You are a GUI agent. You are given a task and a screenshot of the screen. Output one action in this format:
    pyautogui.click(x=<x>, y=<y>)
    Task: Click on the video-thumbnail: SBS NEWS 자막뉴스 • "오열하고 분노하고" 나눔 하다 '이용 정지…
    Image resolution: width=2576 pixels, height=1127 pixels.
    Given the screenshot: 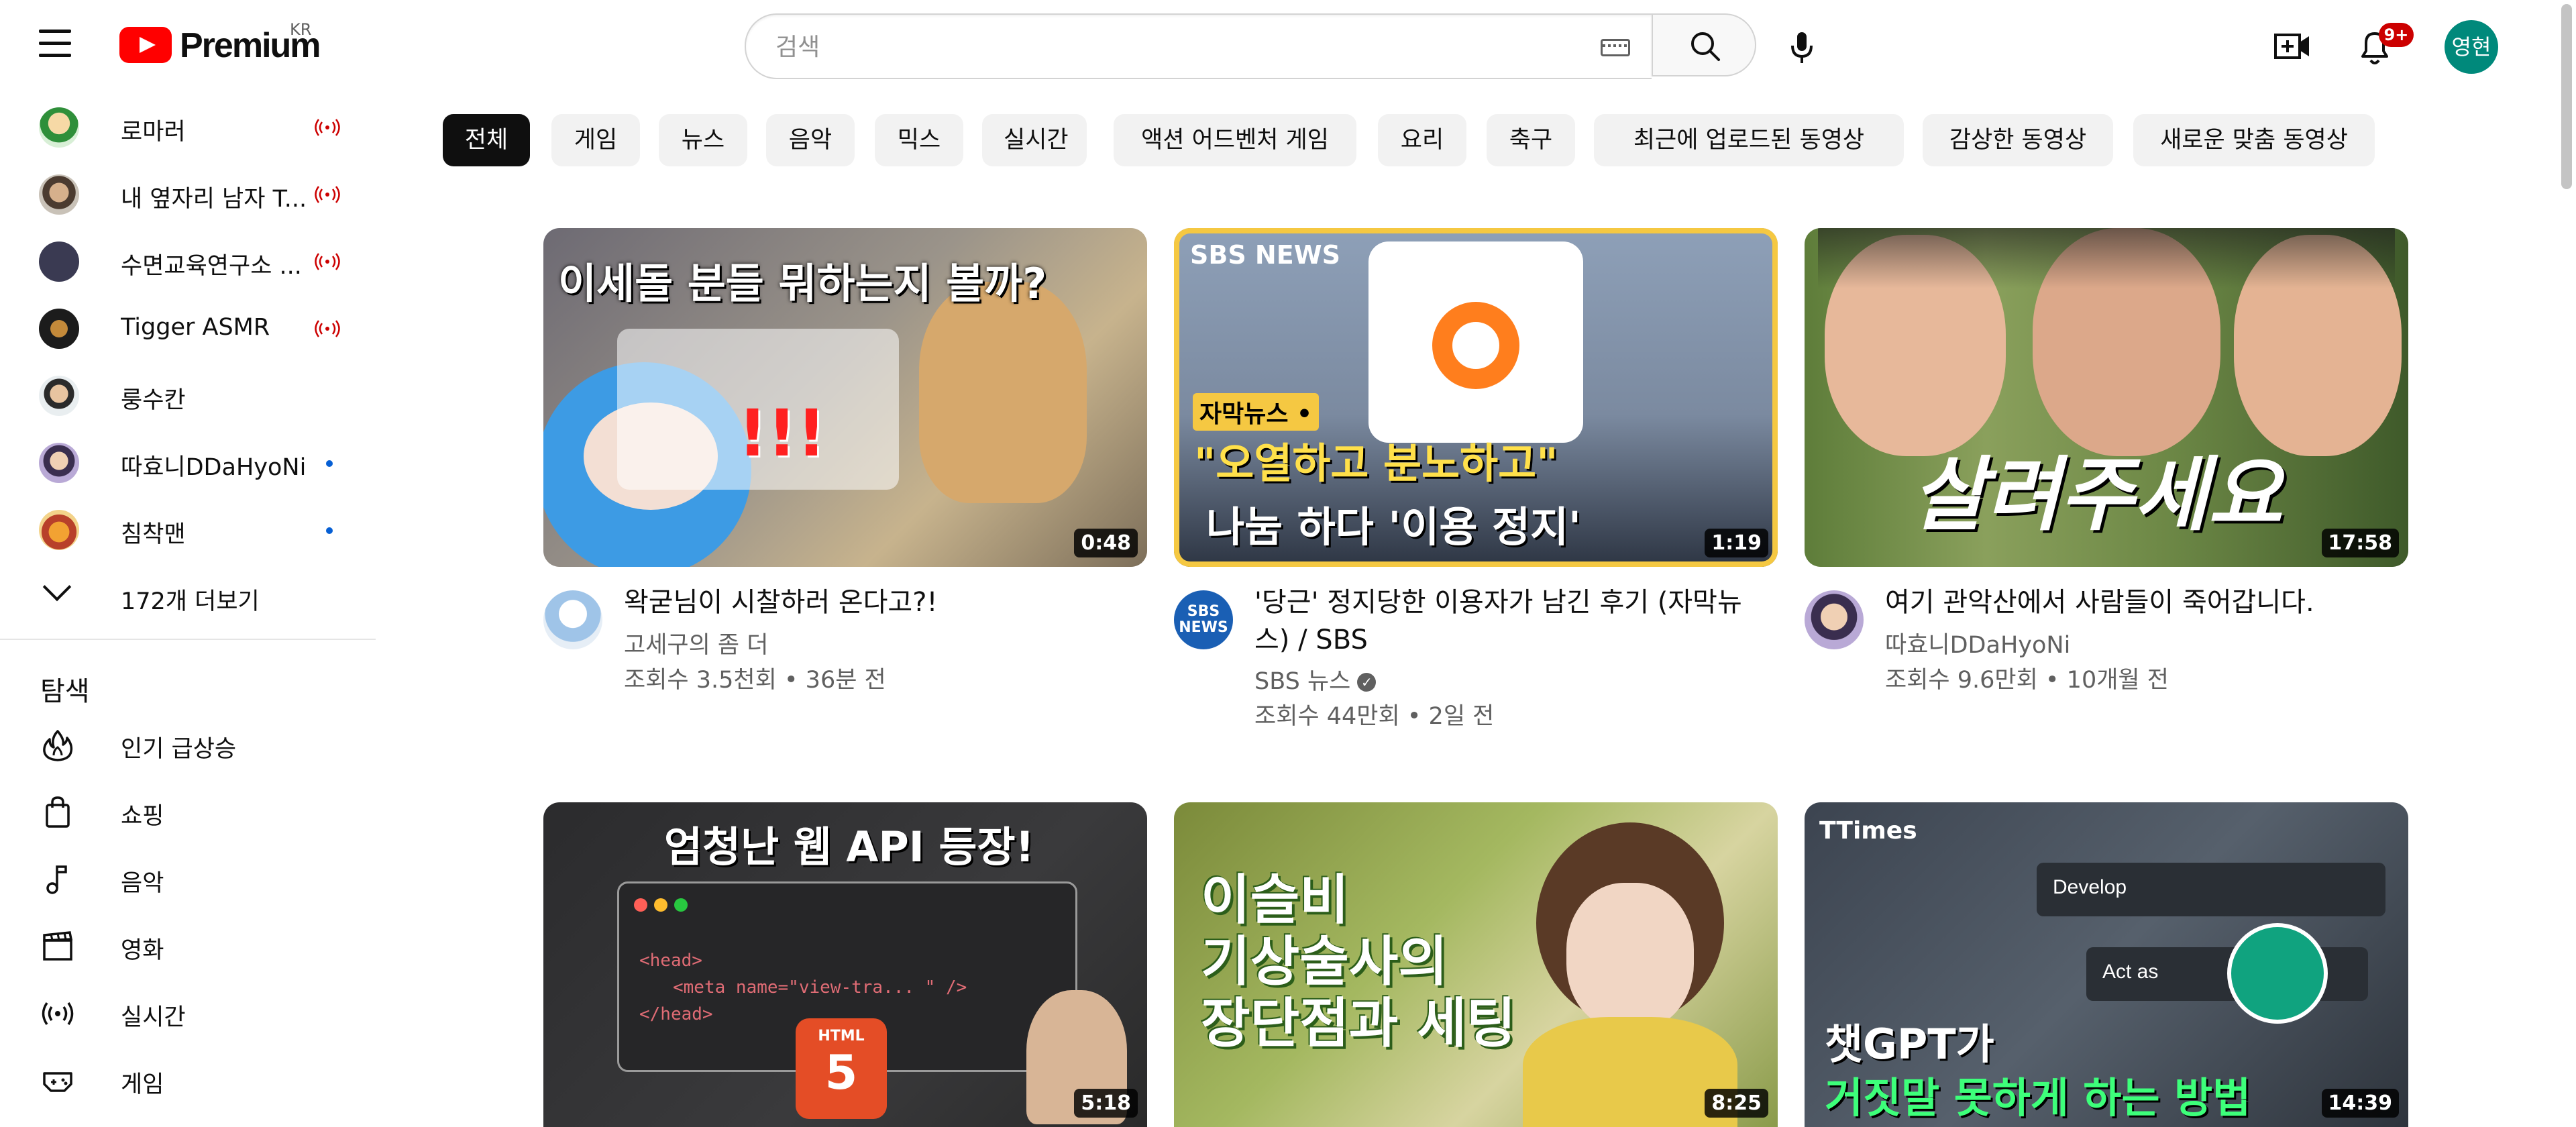 What is the action you would take?
    pyautogui.click(x=1476, y=397)
    